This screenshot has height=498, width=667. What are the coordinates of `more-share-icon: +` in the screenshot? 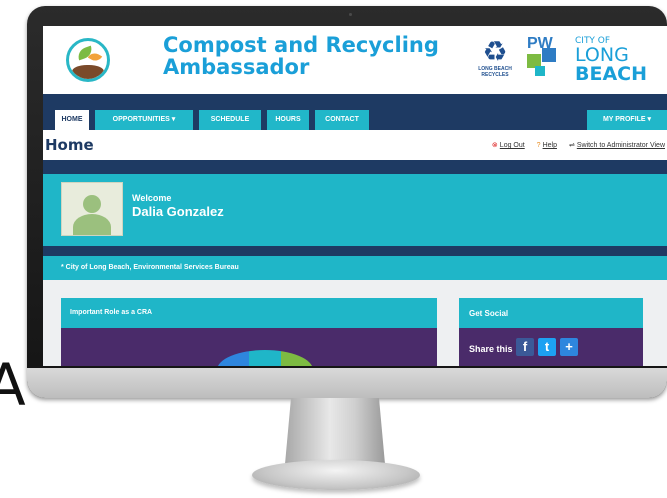 It's located at (569, 347).